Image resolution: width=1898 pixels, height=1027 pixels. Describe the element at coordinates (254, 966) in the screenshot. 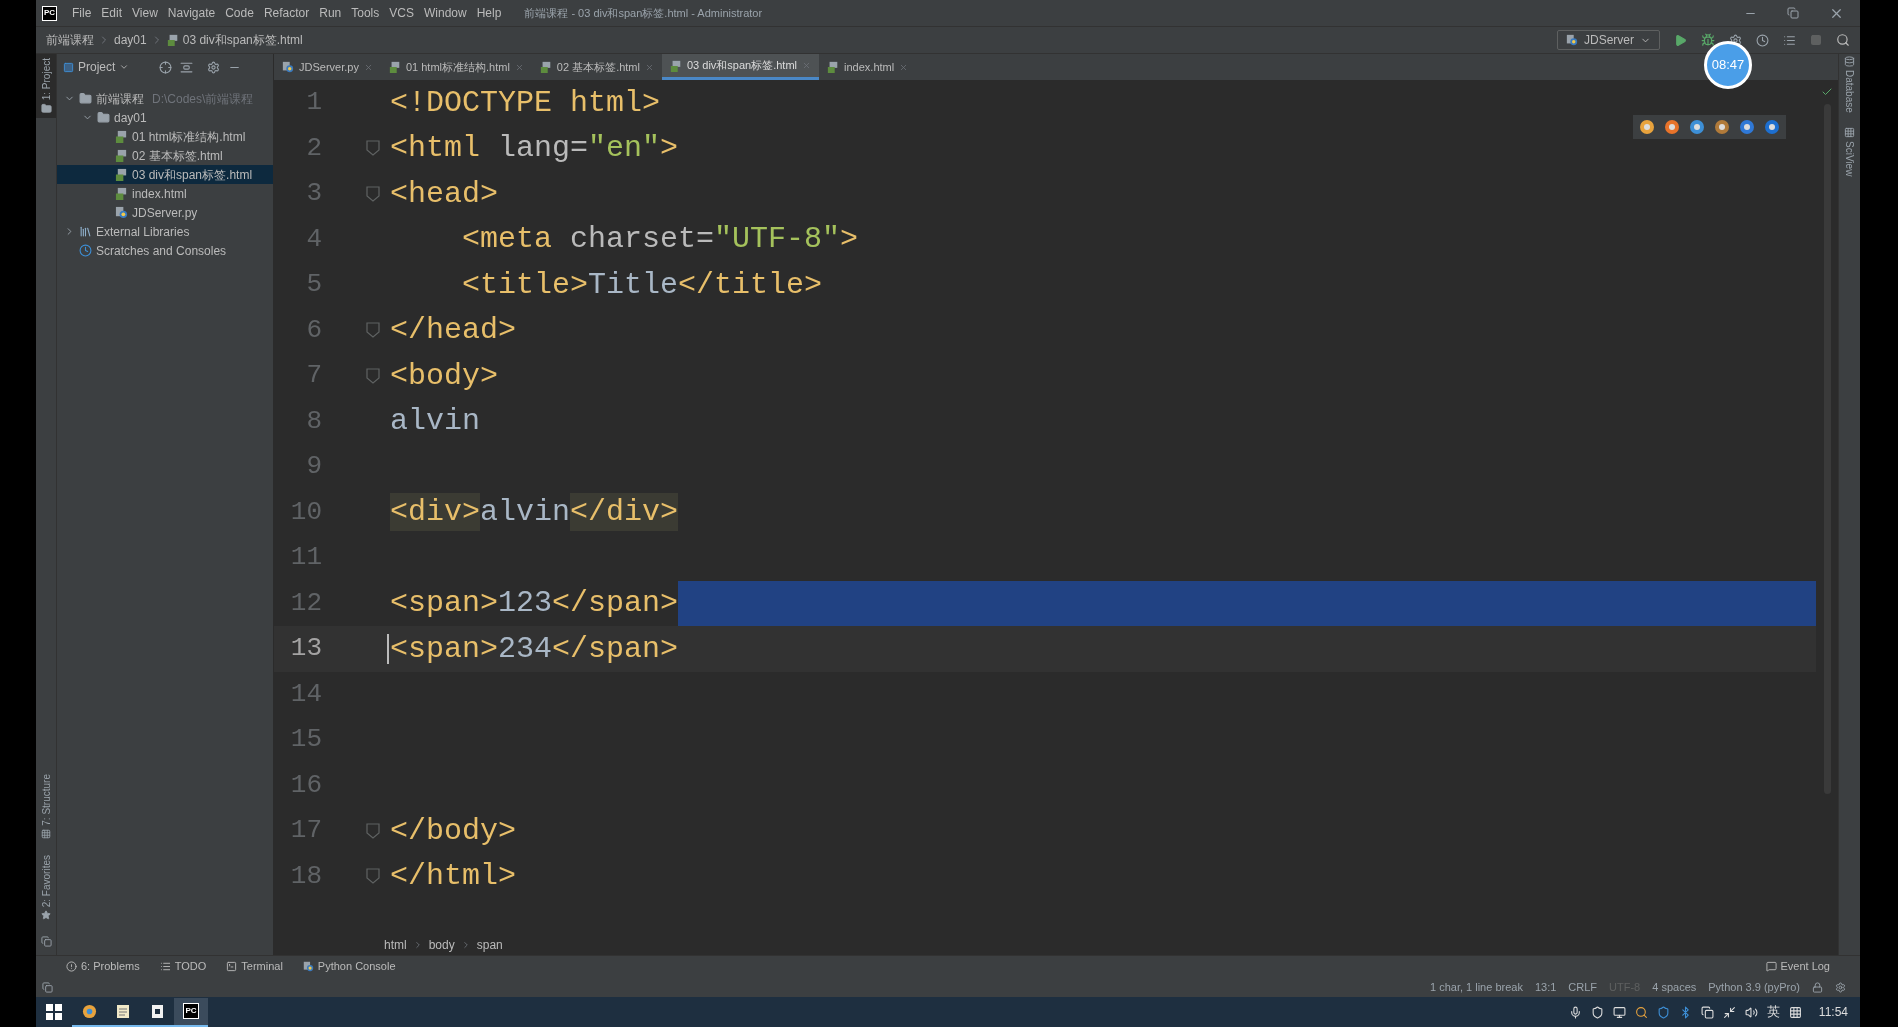

I see `tool-window-button: Terminal` at that location.